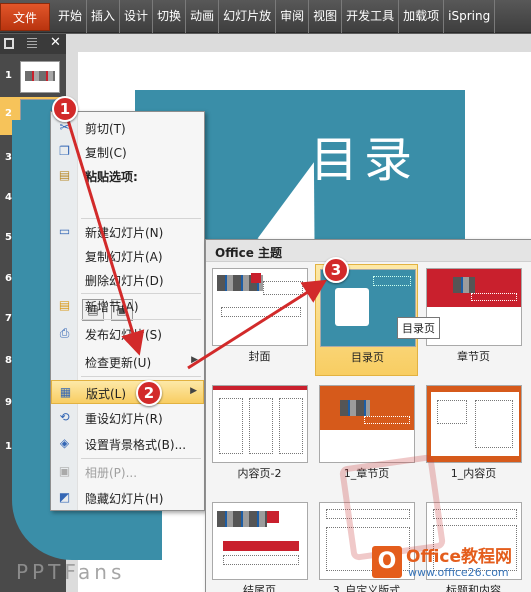 The width and height of the screenshot is (531, 592). I want to click on close-icon: ✕, so click(55, 42).